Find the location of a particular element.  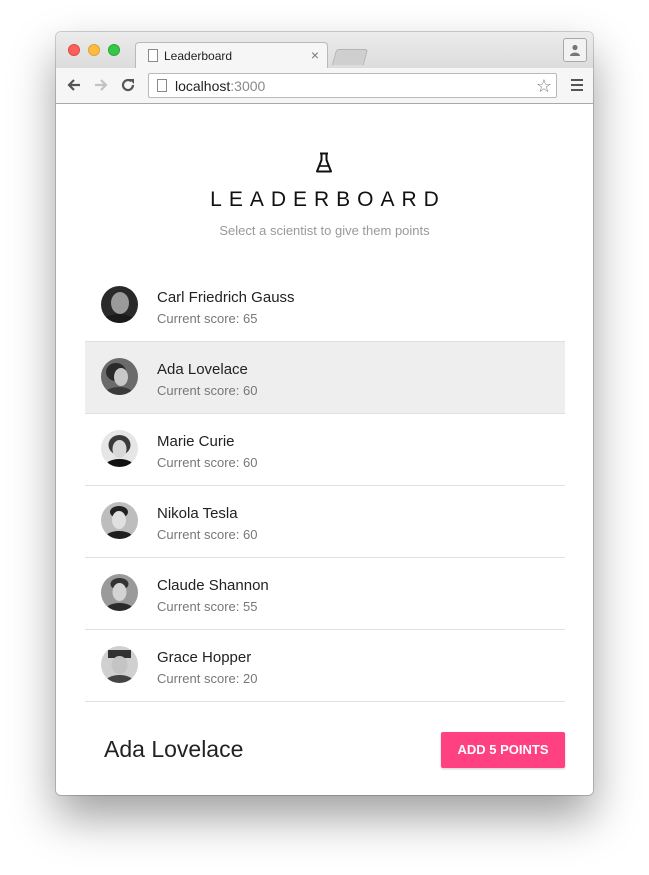

player-name: Carl Friedrich Gauss is located at coordinates (226, 297).